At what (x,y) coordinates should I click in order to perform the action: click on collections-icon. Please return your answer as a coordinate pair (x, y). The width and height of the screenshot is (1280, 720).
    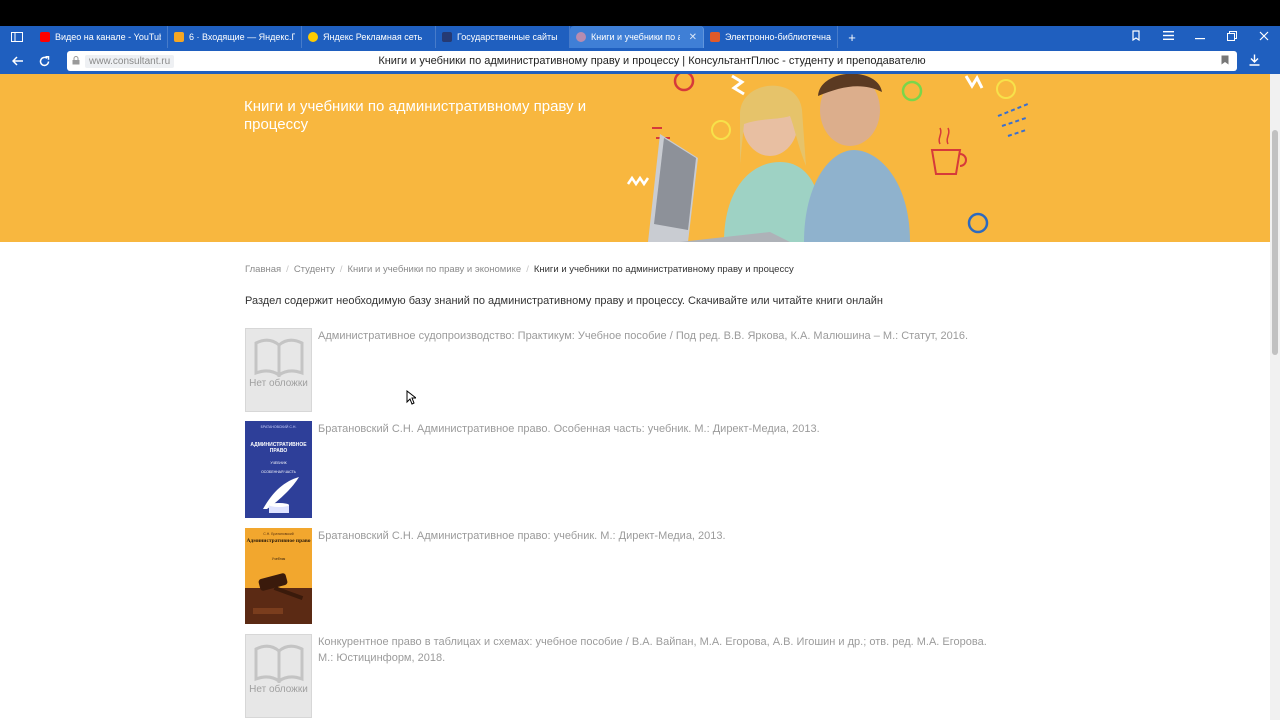
    Looking at the image, I should click on (1136, 37).